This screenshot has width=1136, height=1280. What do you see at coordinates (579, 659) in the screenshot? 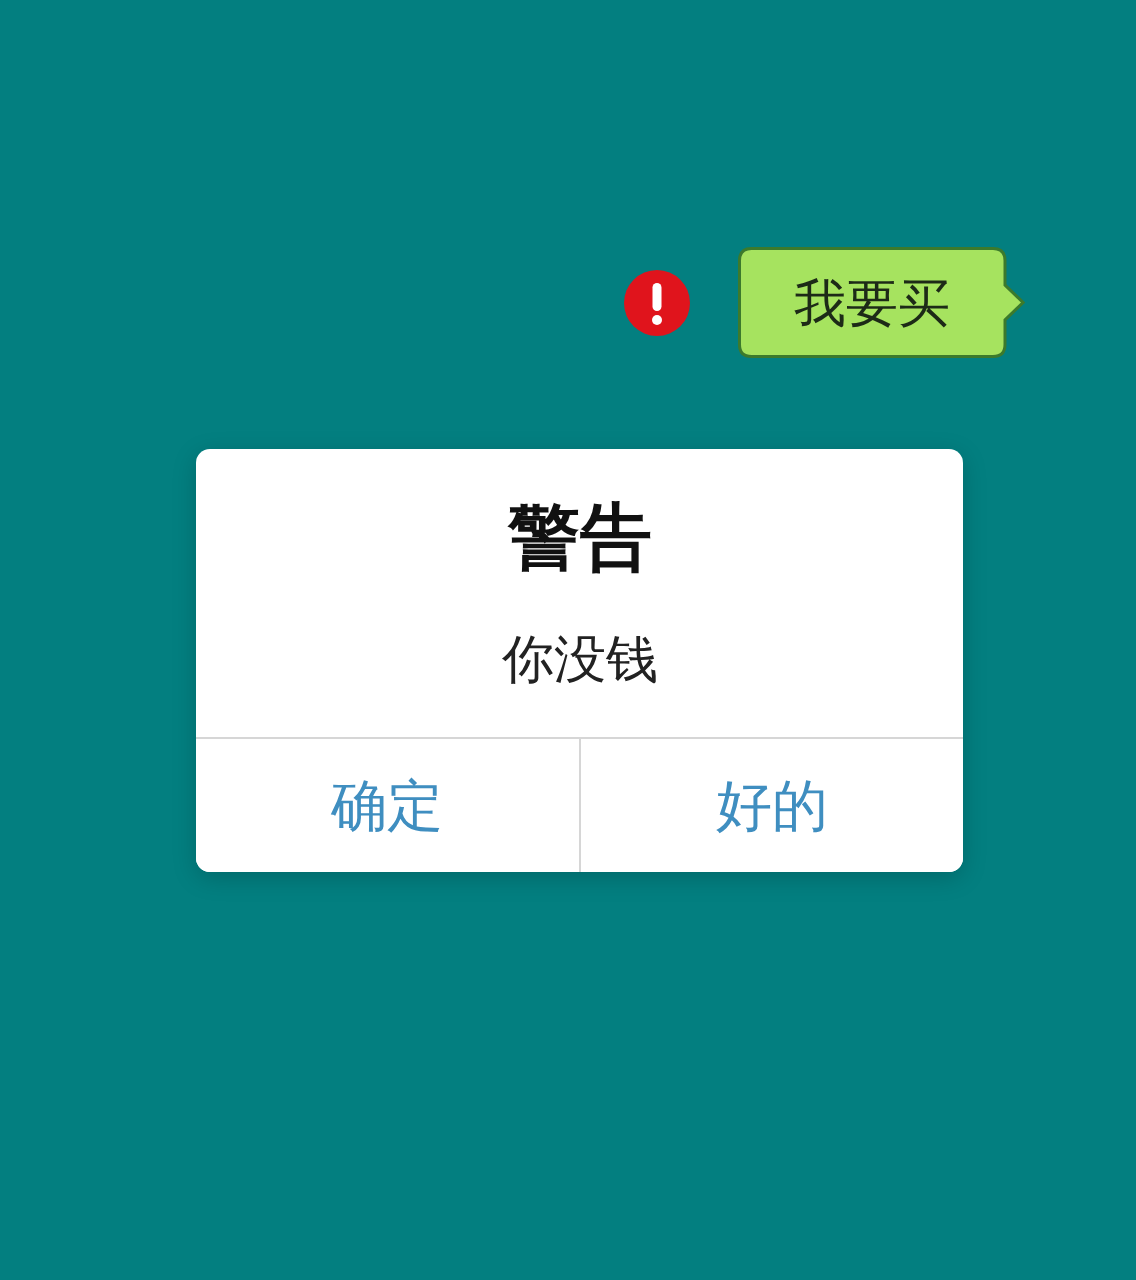
I see `alert-message: 你没钱` at bounding box center [579, 659].